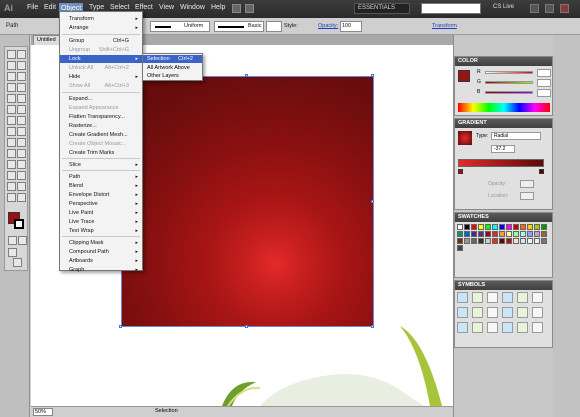 This screenshot has width=580, height=417. What do you see at coordinates (544, 83) in the screenshot?
I see `color-g-input` at bounding box center [544, 83].